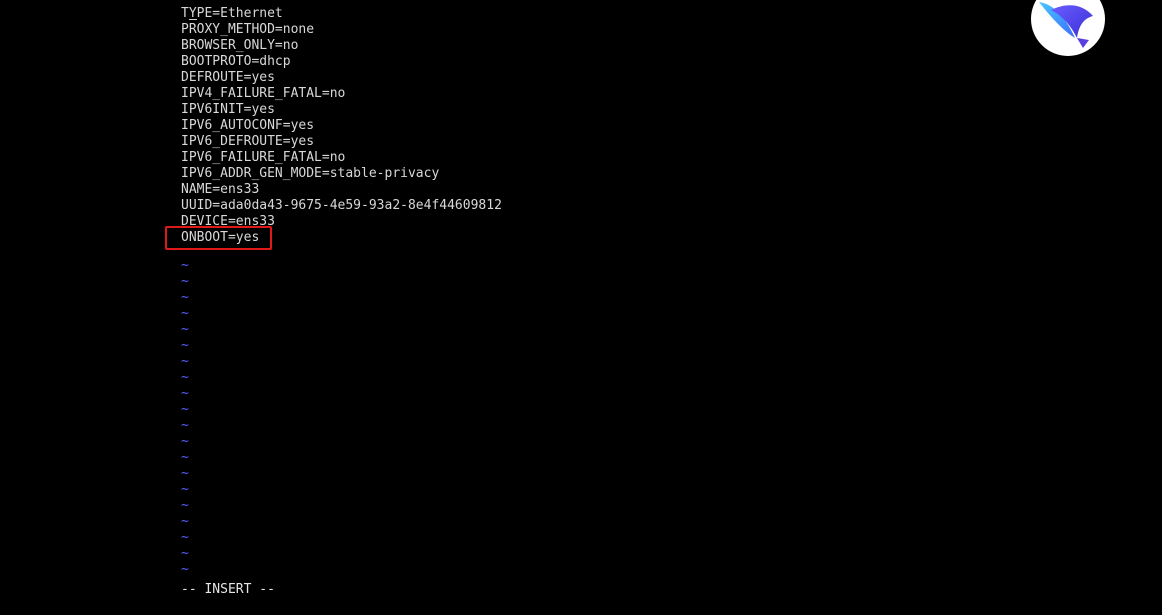 The height and width of the screenshot is (615, 1162). What do you see at coordinates (1068, 28) in the screenshot?
I see `bird-logo-icon` at bounding box center [1068, 28].